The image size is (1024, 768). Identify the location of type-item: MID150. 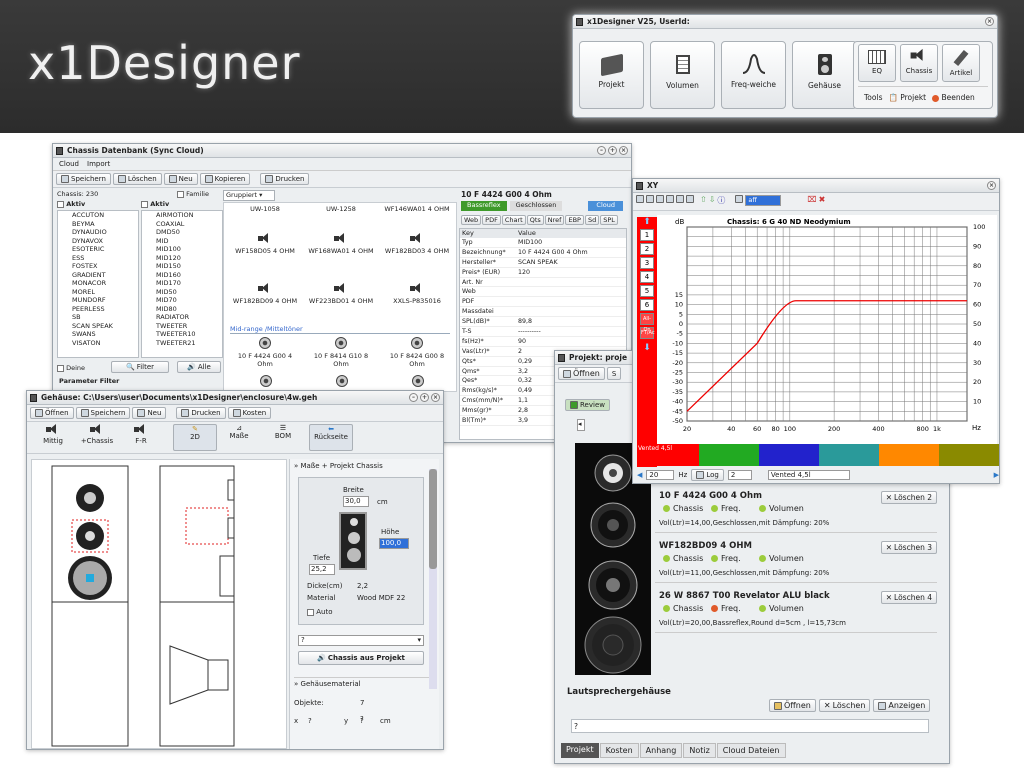
(182, 266).